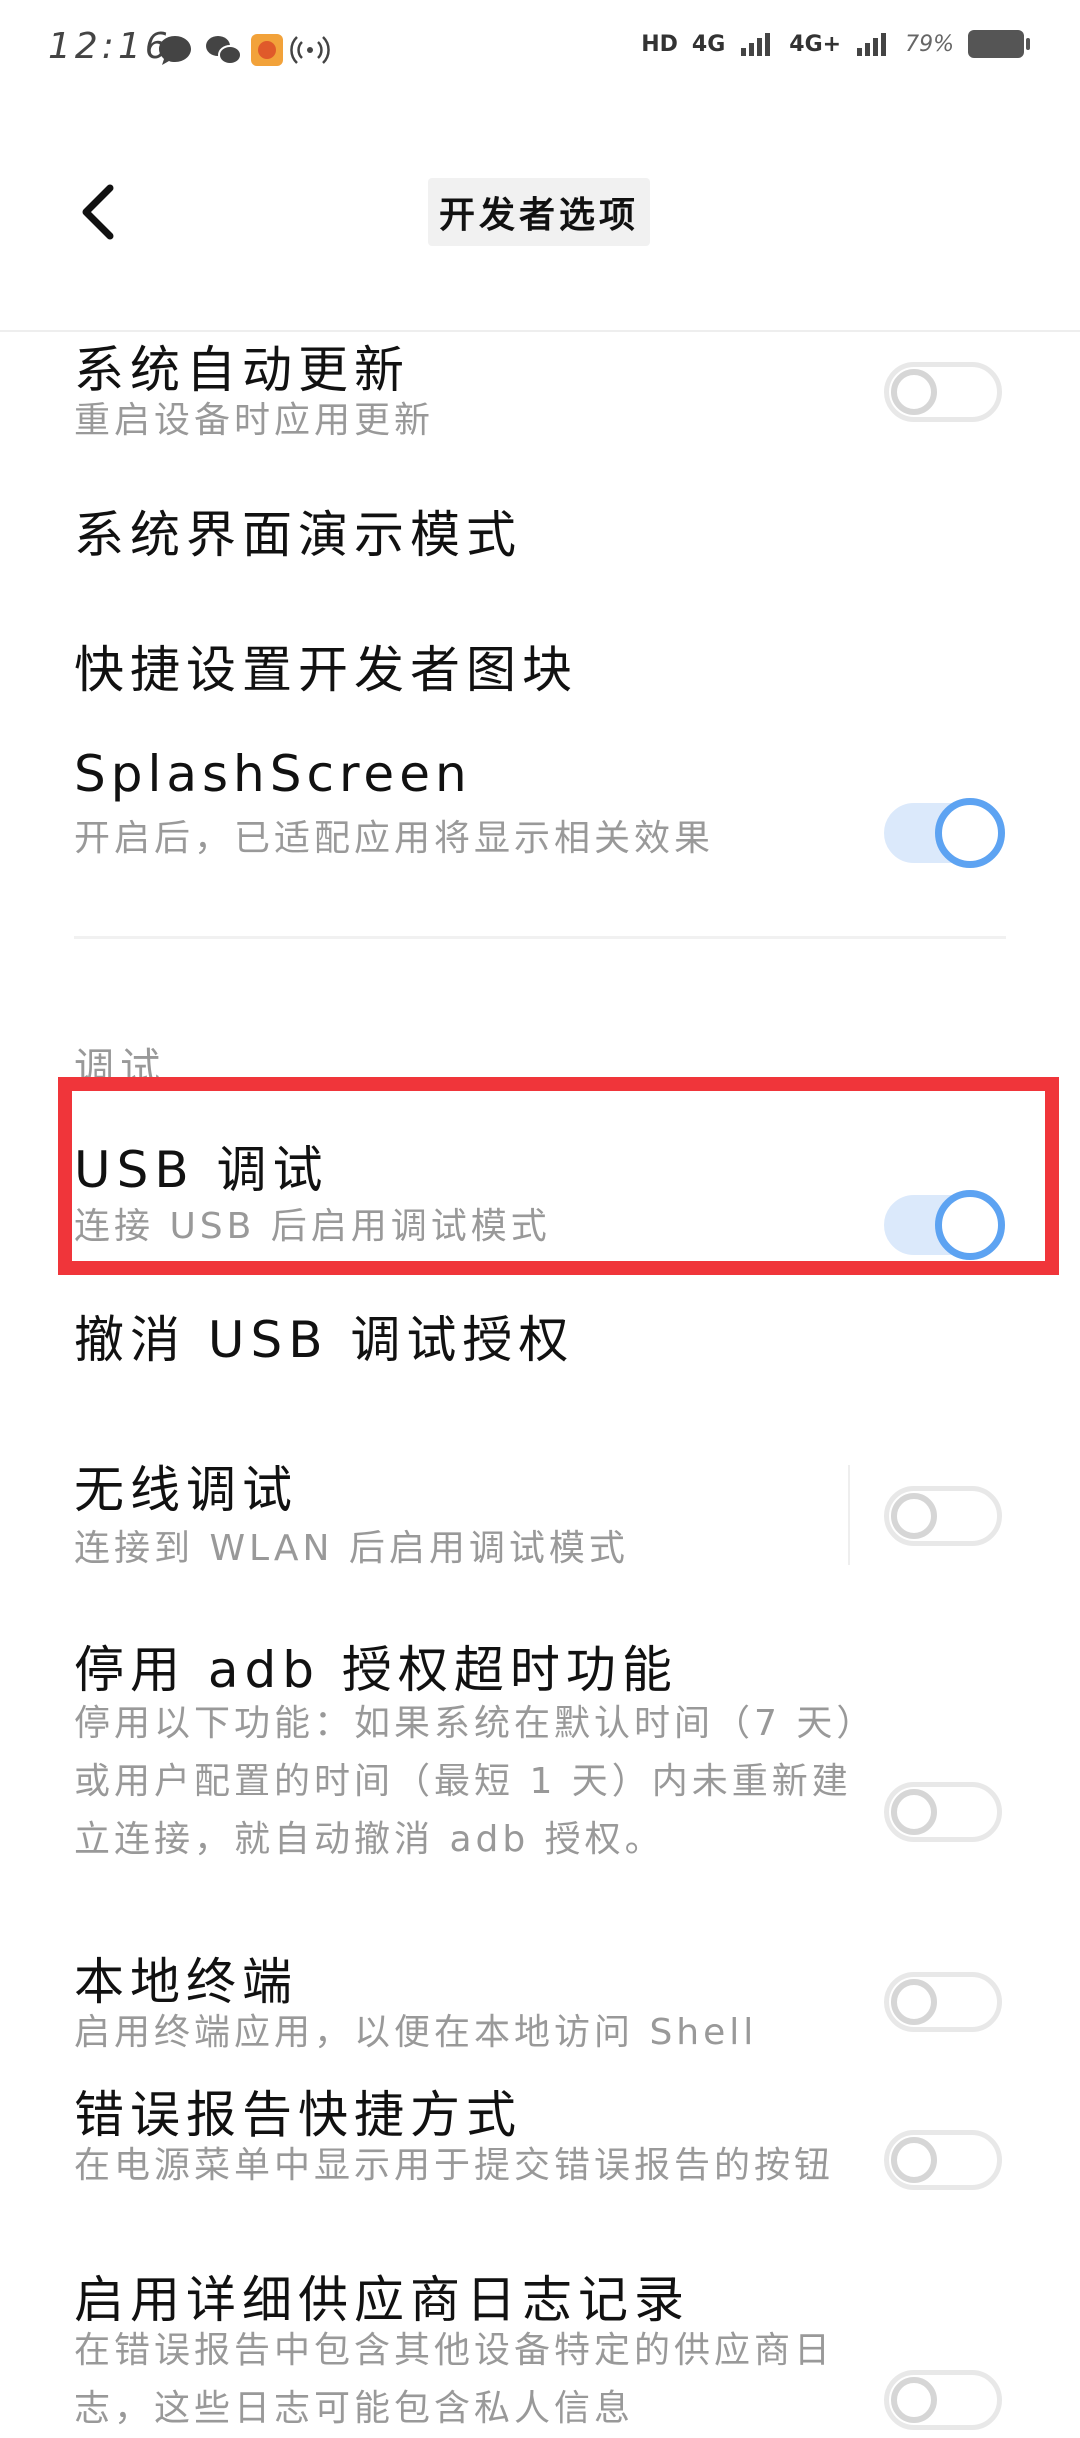 The height and width of the screenshot is (2438, 1080). I want to click on splash-screen-toggle, so click(944, 833).